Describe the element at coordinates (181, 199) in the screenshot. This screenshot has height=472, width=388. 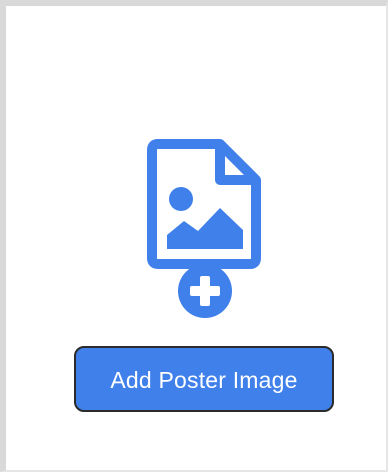
I see `sun-shape` at that location.